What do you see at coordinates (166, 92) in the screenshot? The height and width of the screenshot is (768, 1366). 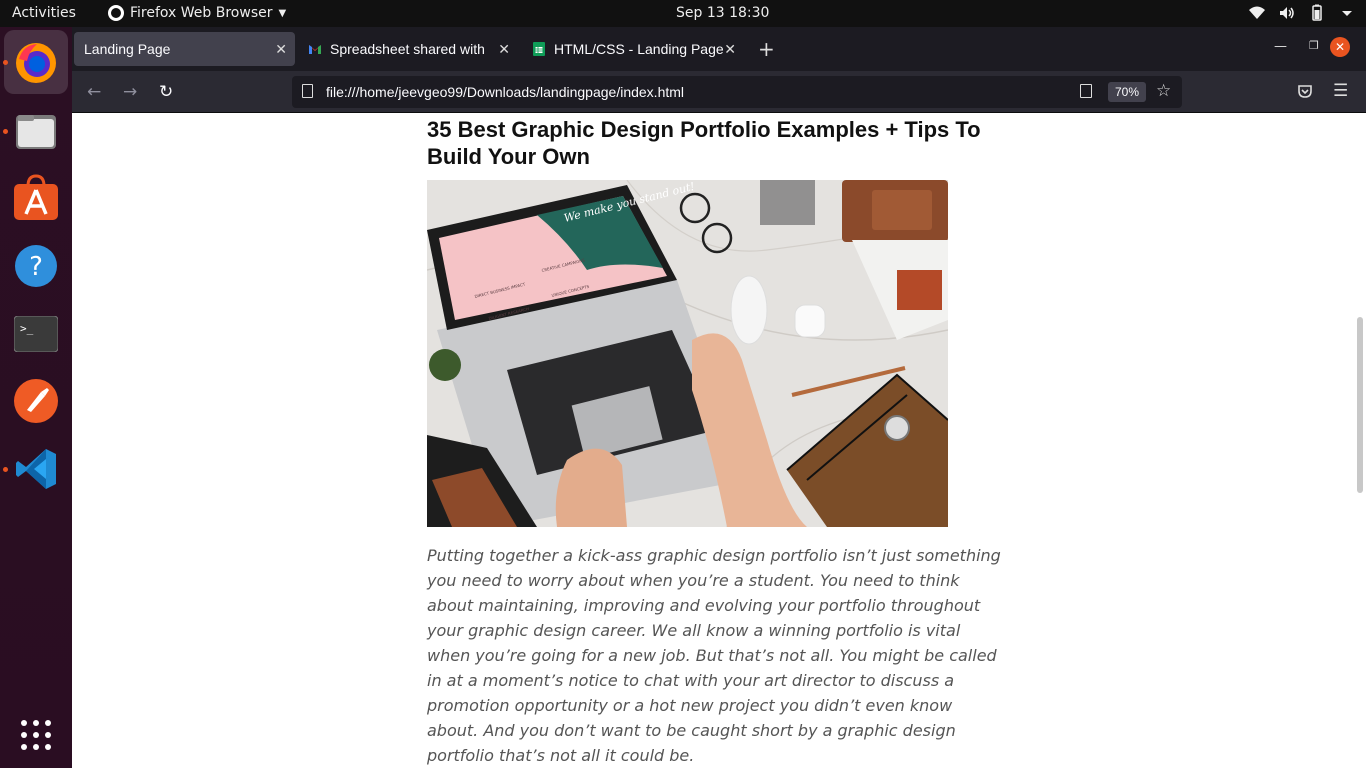 I see `reload-button: ↻` at bounding box center [166, 92].